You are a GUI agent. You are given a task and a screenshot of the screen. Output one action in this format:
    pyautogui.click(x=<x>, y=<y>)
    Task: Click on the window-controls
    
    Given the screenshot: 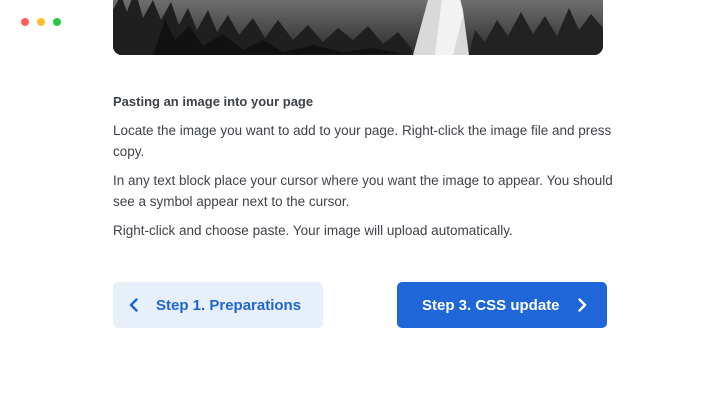 What is the action you would take?
    pyautogui.click(x=41, y=22)
    